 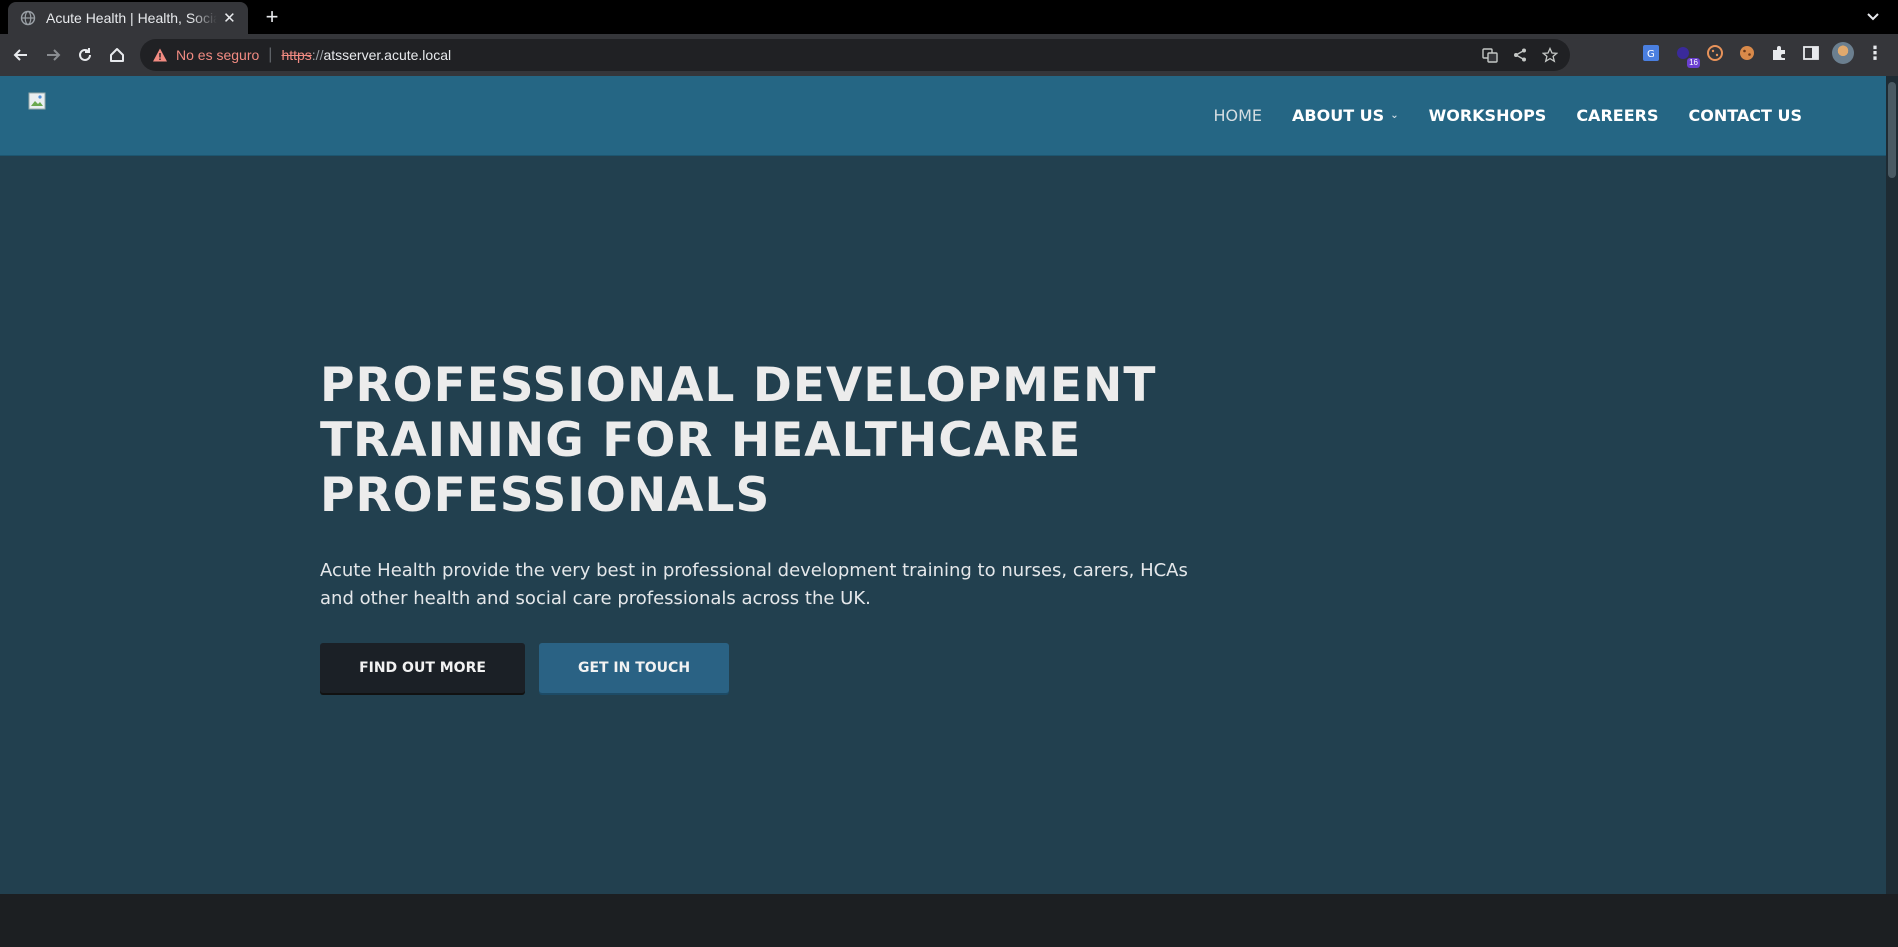 I want to click on nav-item-label: HOME, so click(x=1238, y=115).